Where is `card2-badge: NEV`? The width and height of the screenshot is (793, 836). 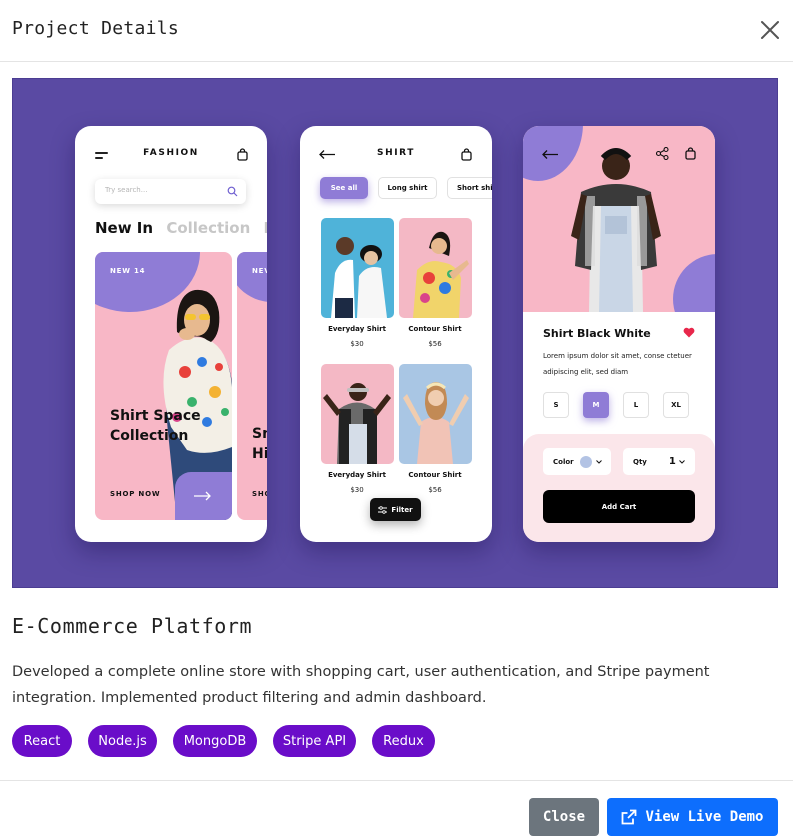
card2-badge: NEV is located at coordinates (259, 271).